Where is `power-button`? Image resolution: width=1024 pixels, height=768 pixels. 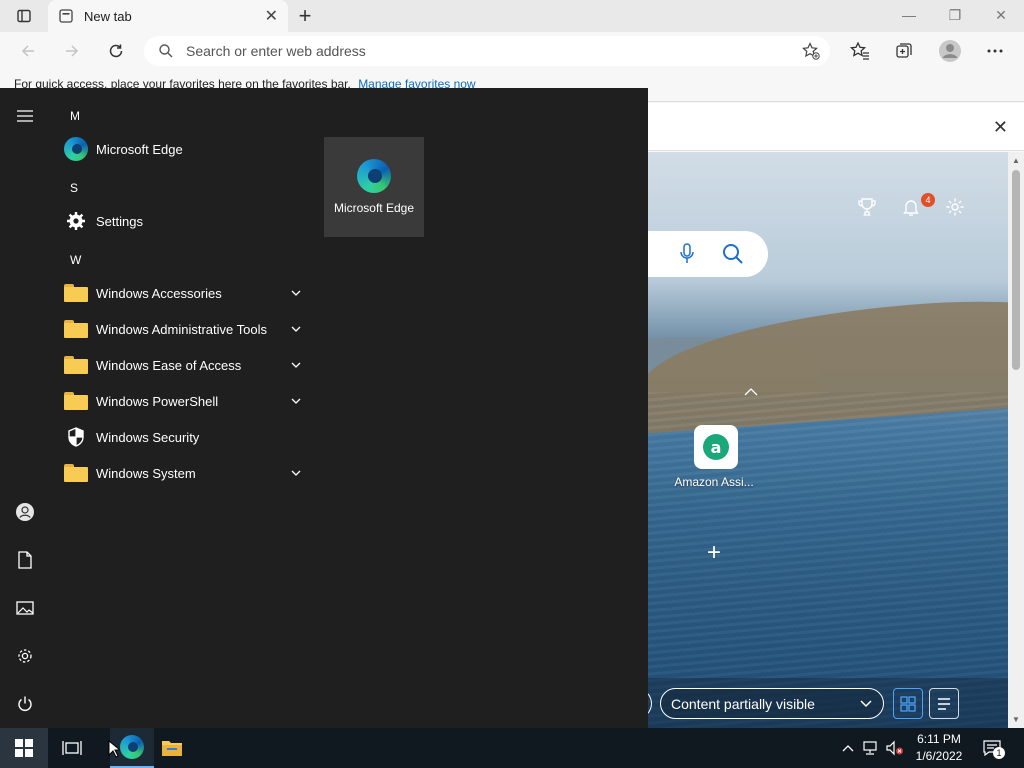 power-button is located at coordinates (25, 704).